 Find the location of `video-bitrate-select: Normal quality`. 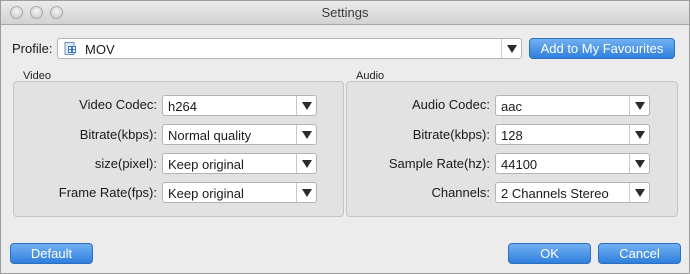

video-bitrate-select: Normal quality is located at coordinates (239, 134).